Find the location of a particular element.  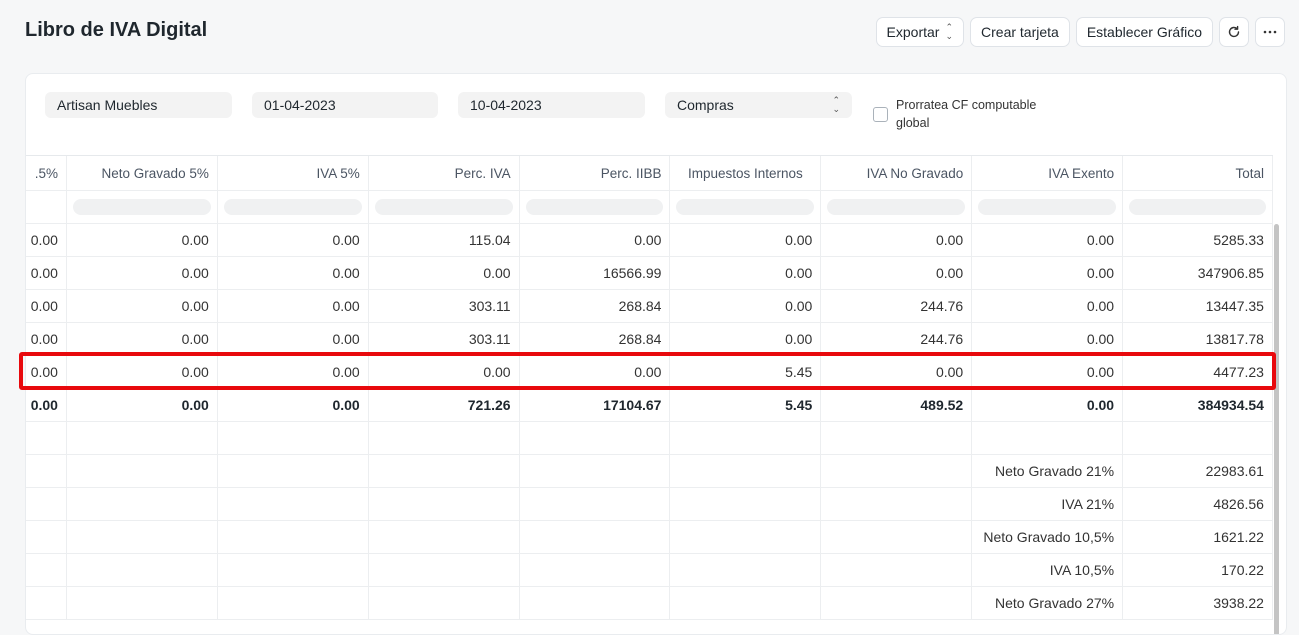

total-cell: 17104.67 is located at coordinates (595, 405).